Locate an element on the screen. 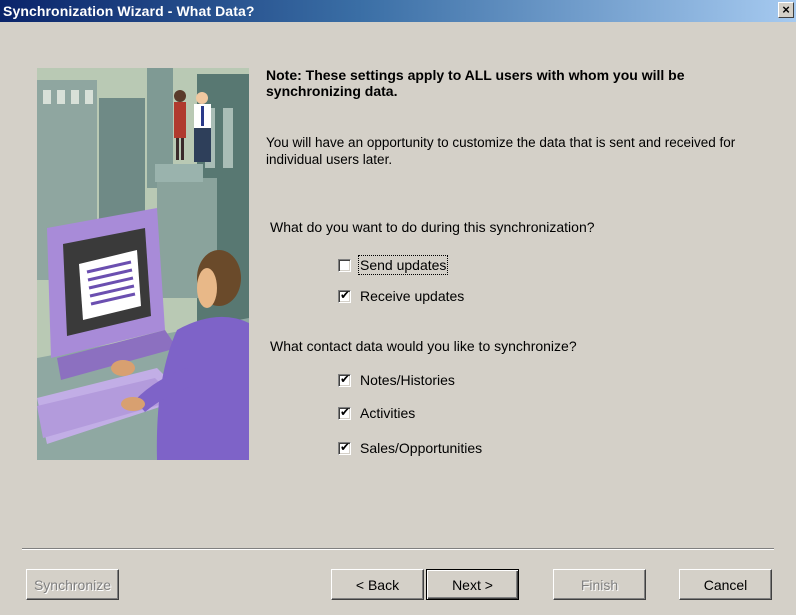  close-button: × is located at coordinates (786, 10).